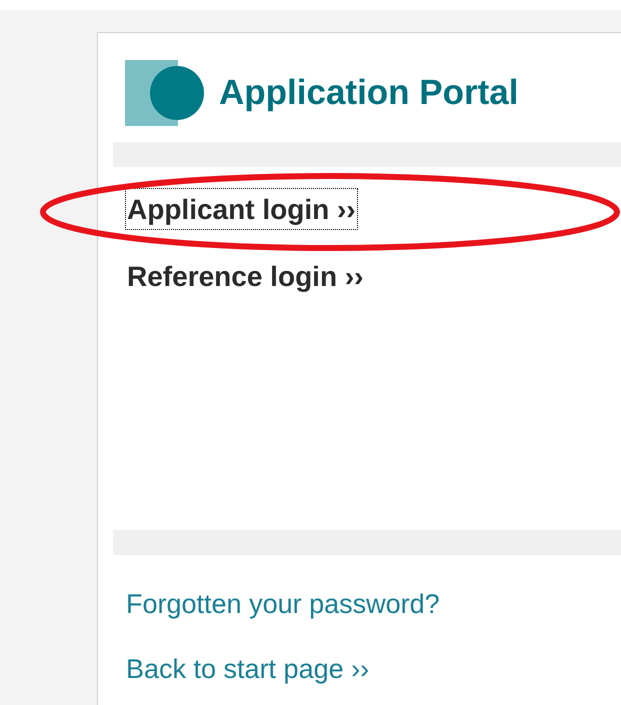 This screenshot has height=705, width=621. I want to click on footer-link: Forgotten your password?, so click(283, 604).